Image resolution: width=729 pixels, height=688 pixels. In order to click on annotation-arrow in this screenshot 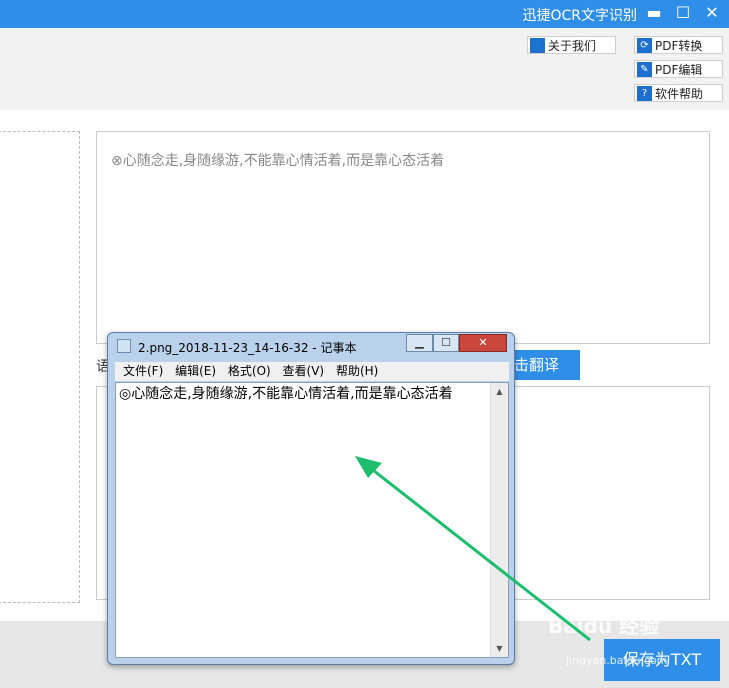, I will do `click(473, 549)`.